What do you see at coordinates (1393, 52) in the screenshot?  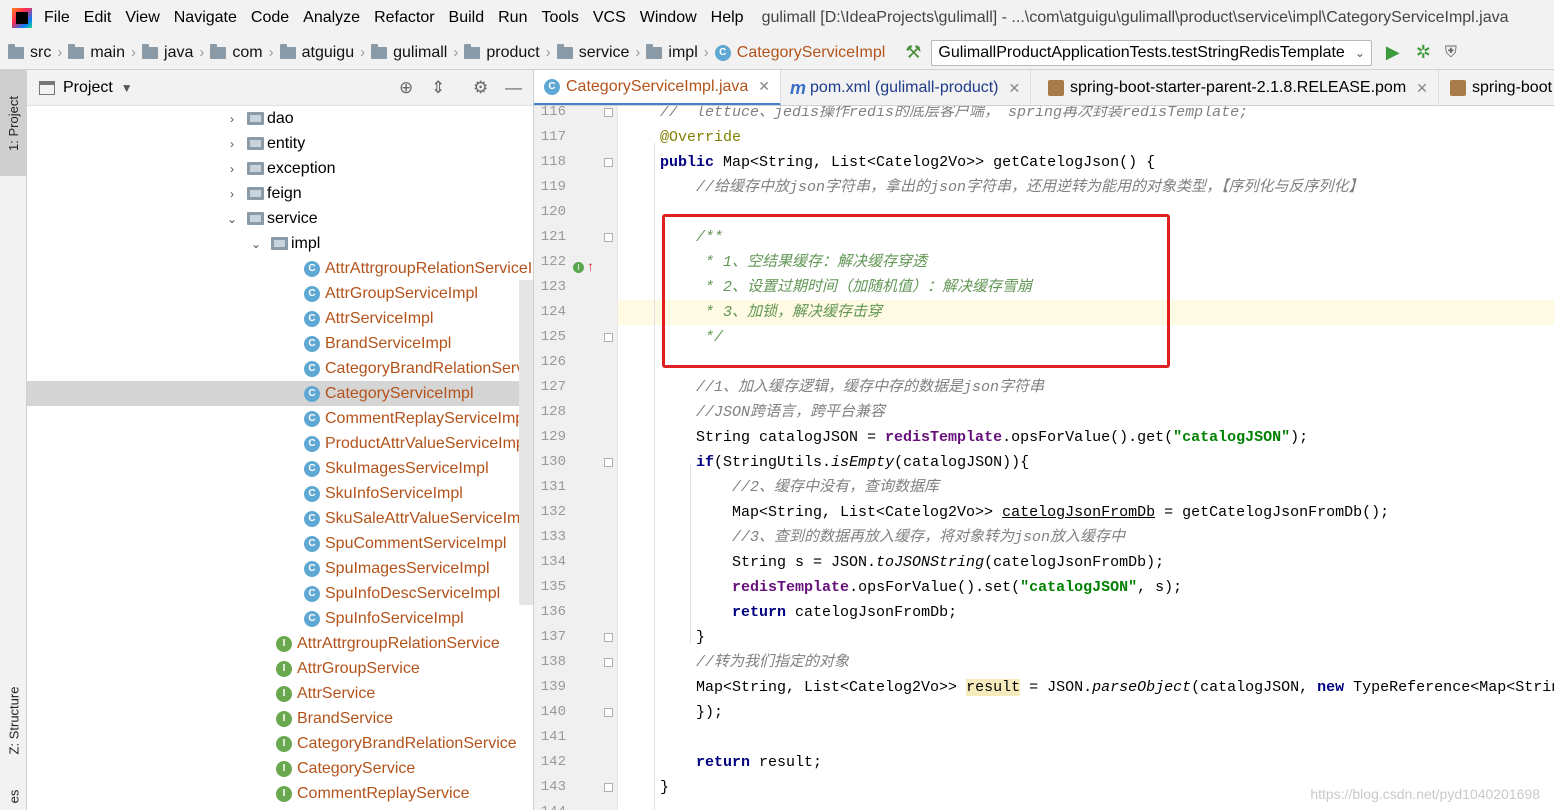 I see `run-play-icon: ▶` at bounding box center [1393, 52].